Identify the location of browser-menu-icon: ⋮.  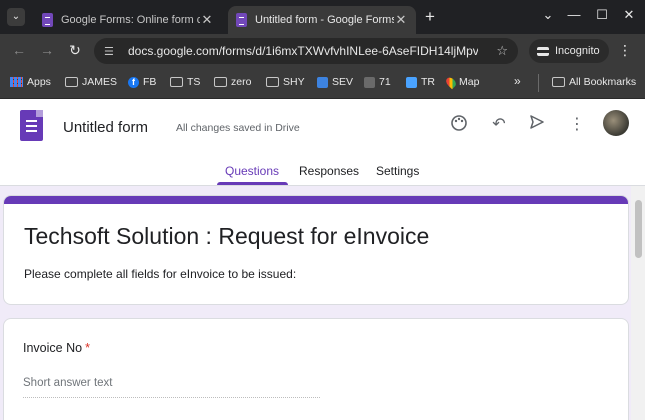
(625, 50).